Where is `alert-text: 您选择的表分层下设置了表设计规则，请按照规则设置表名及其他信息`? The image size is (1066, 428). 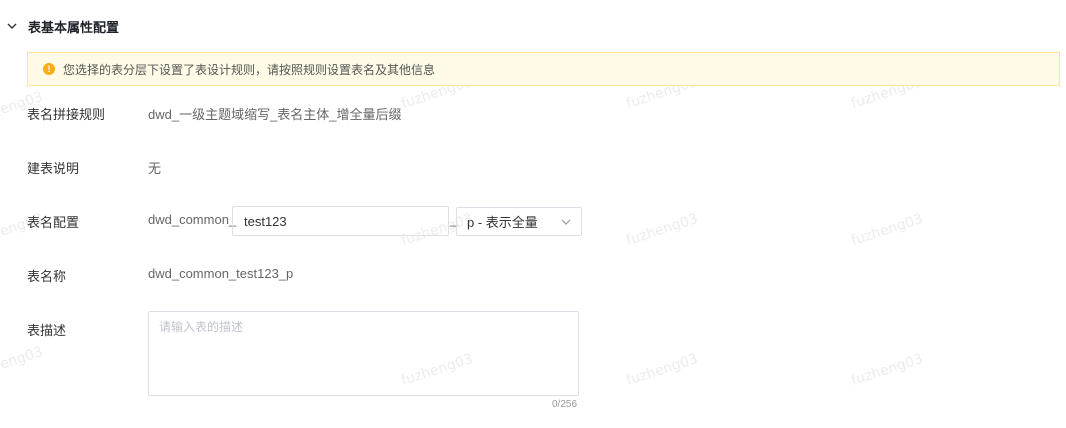 alert-text: 您选择的表分层下设置了表设计规则，请按照规则设置表名及其他信息 is located at coordinates (249, 69).